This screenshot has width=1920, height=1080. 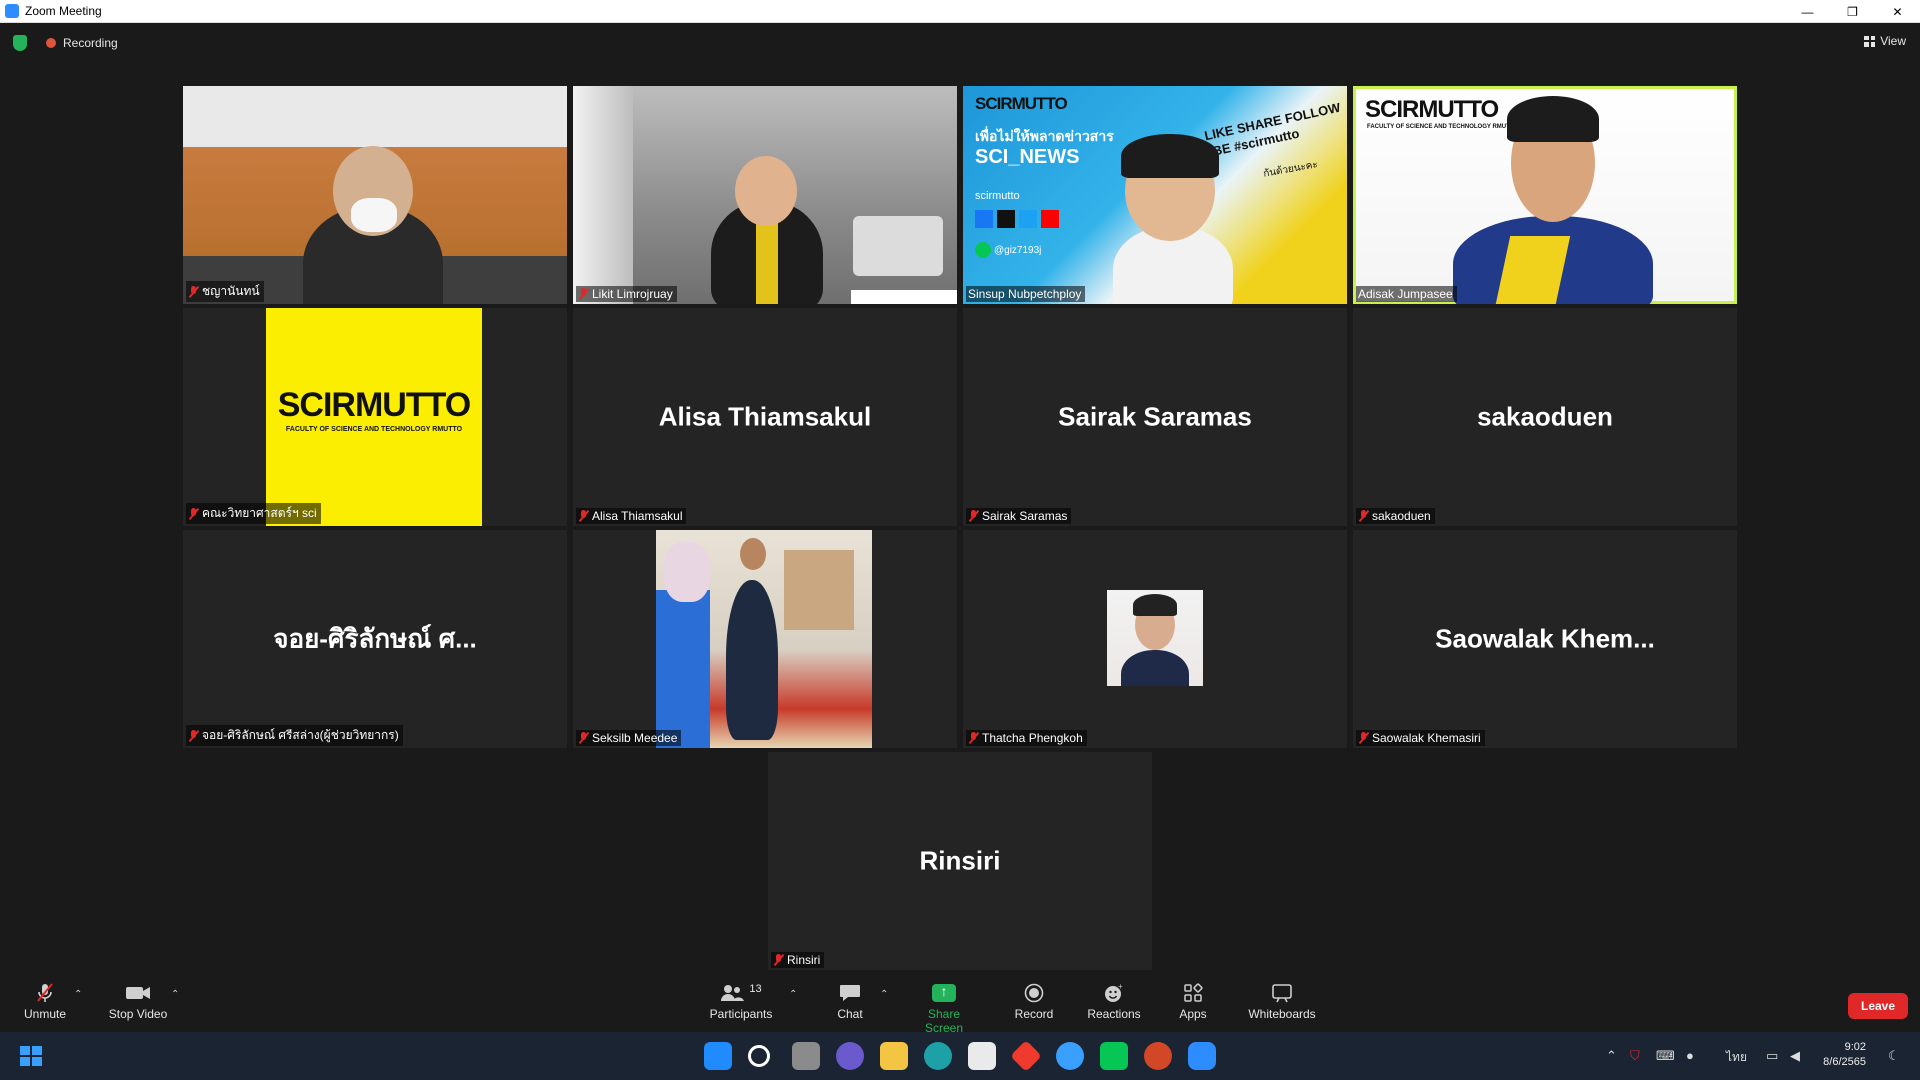 What do you see at coordinates (1050, 219) in the screenshot?
I see `youtube-icon` at bounding box center [1050, 219].